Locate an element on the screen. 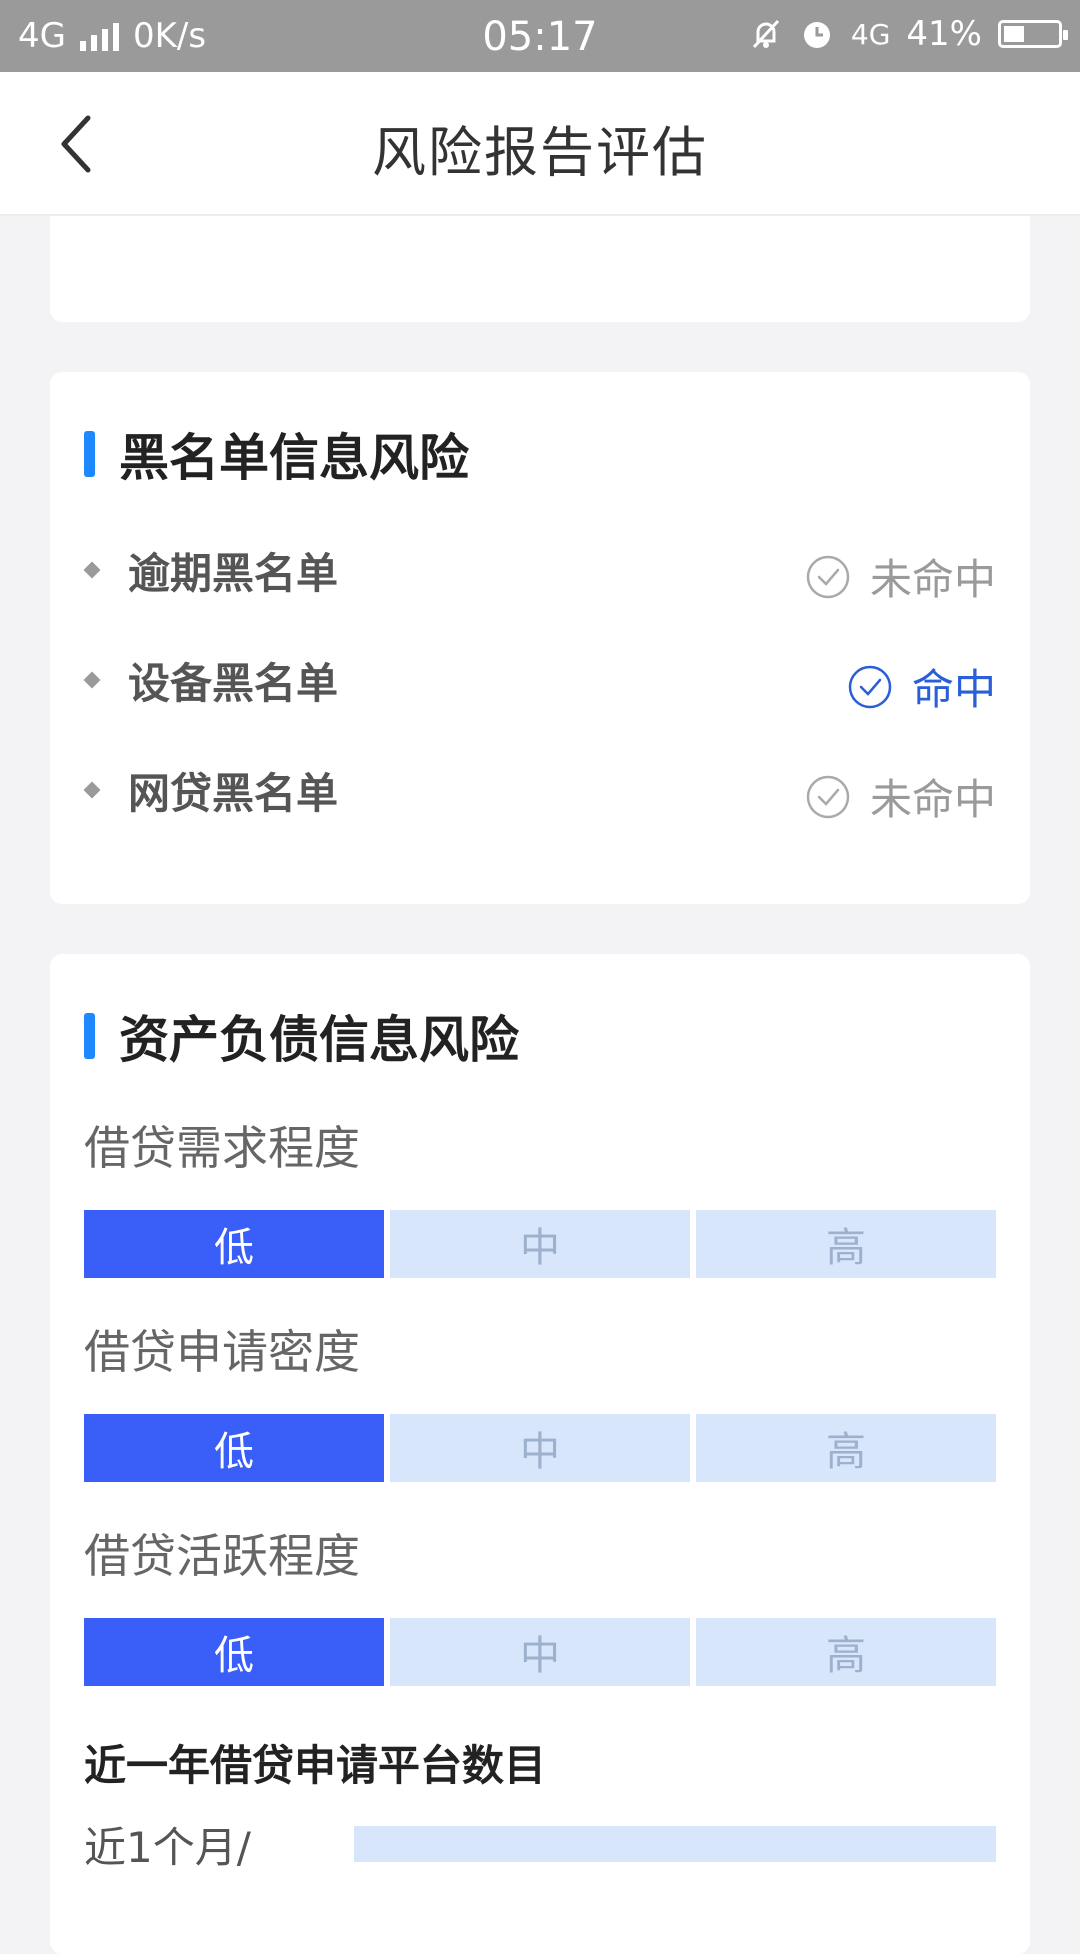  battery-icon is located at coordinates (1033, 34).